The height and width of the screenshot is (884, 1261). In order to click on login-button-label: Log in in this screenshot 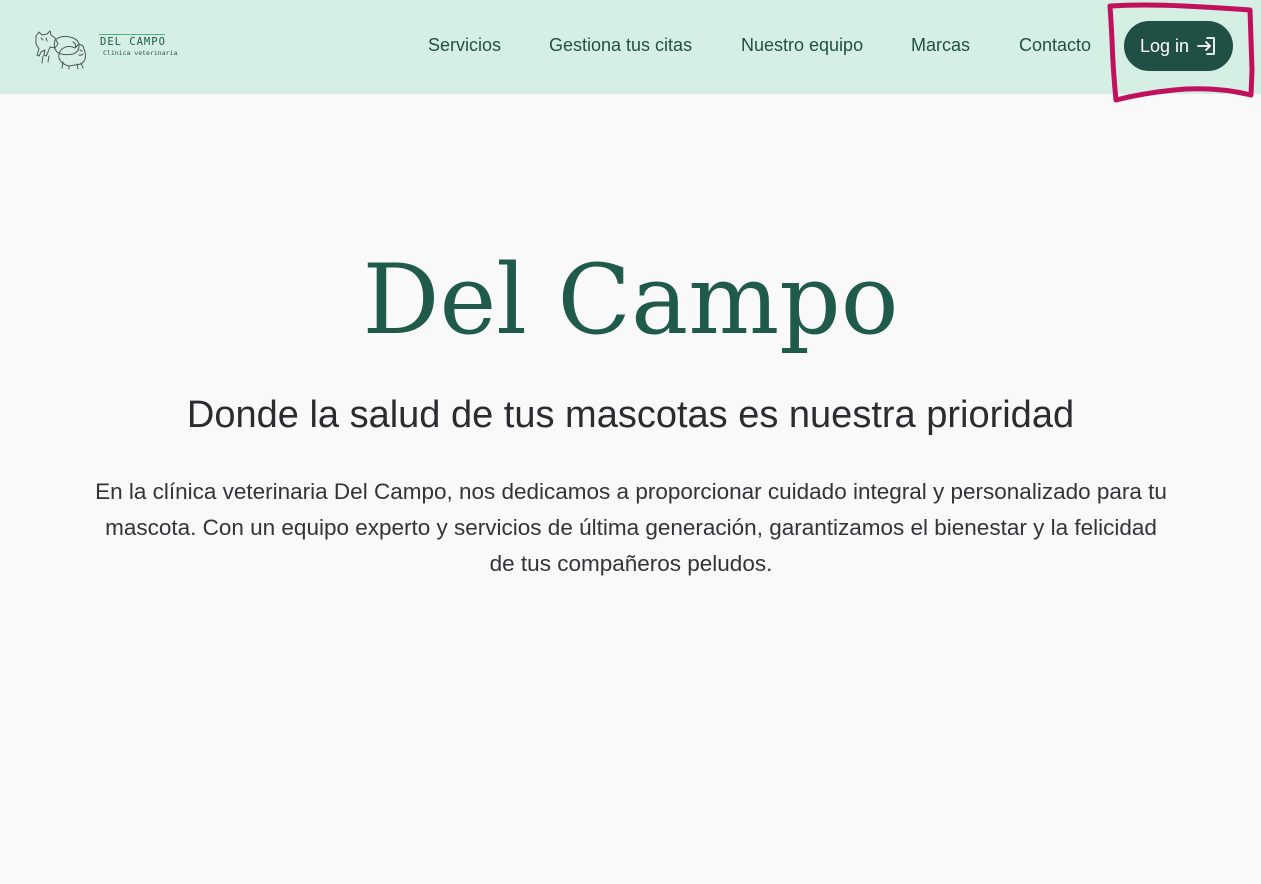, I will do `click(1165, 46)`.